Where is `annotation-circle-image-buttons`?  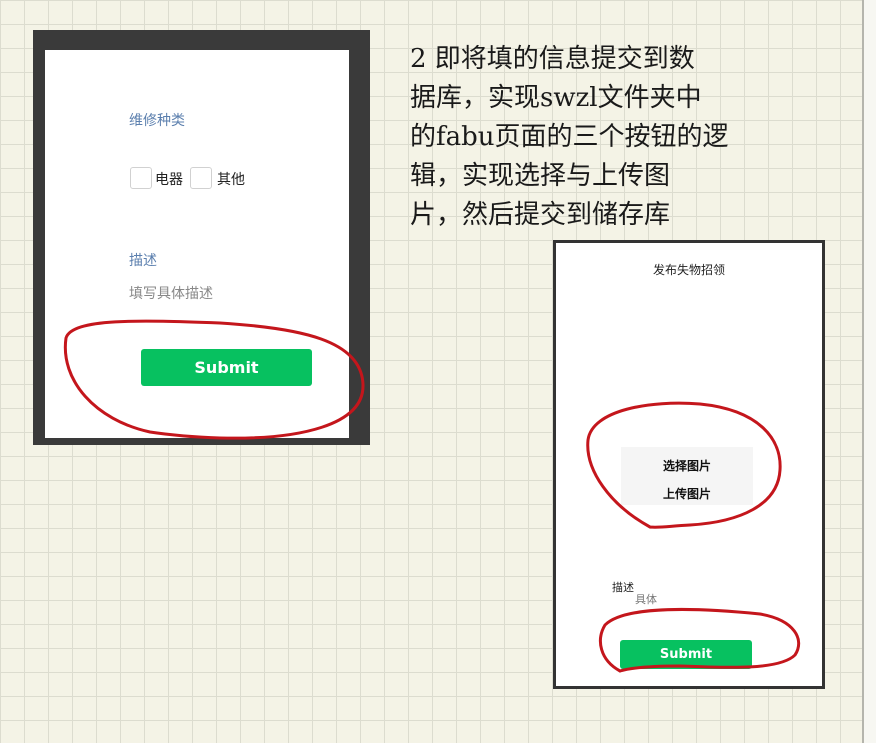 annotation-circle-image-buttons is located at coordinates (684, 465).